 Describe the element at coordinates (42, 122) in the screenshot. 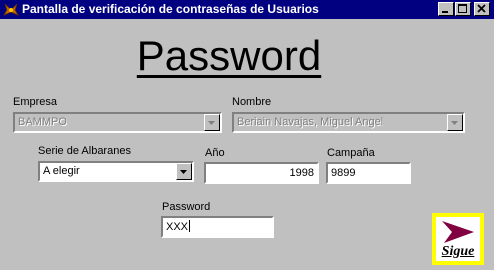

I see `empresa-value: BAMMPO` at that location.